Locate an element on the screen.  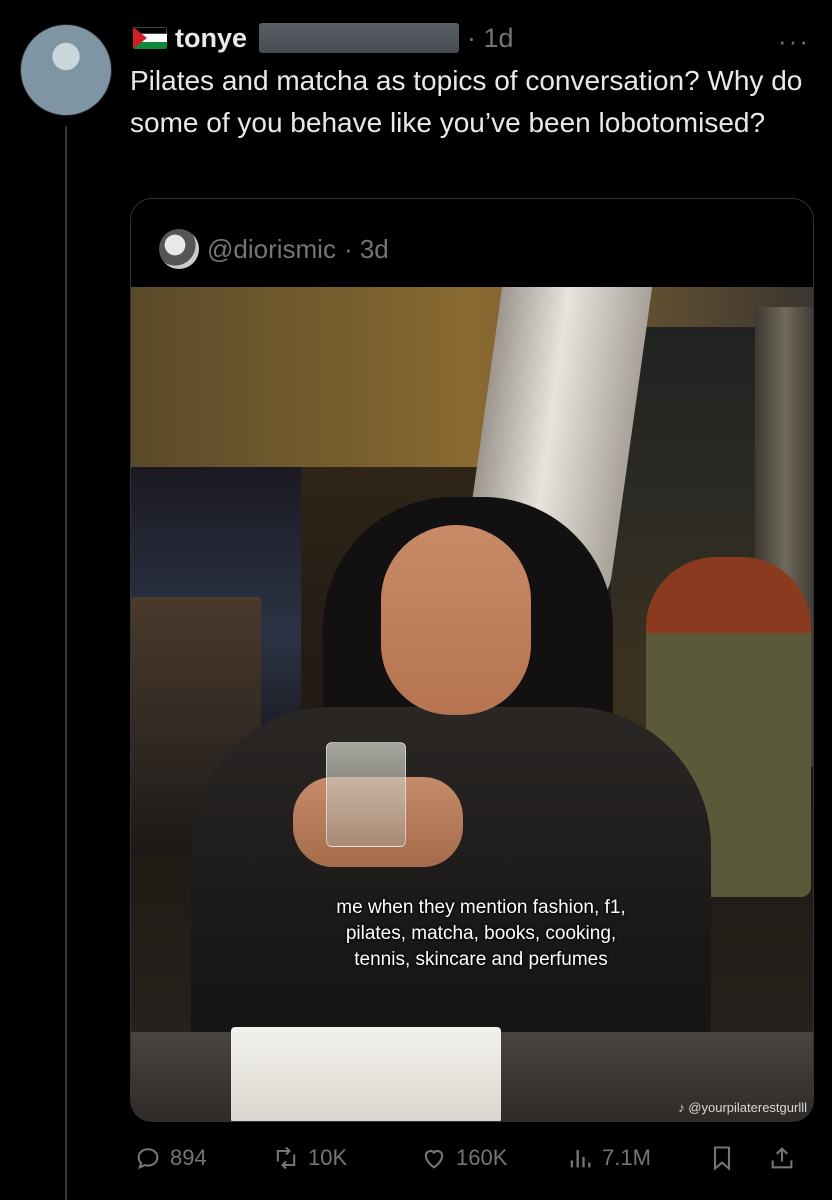
share-button is located at coordinates (782, 1158).